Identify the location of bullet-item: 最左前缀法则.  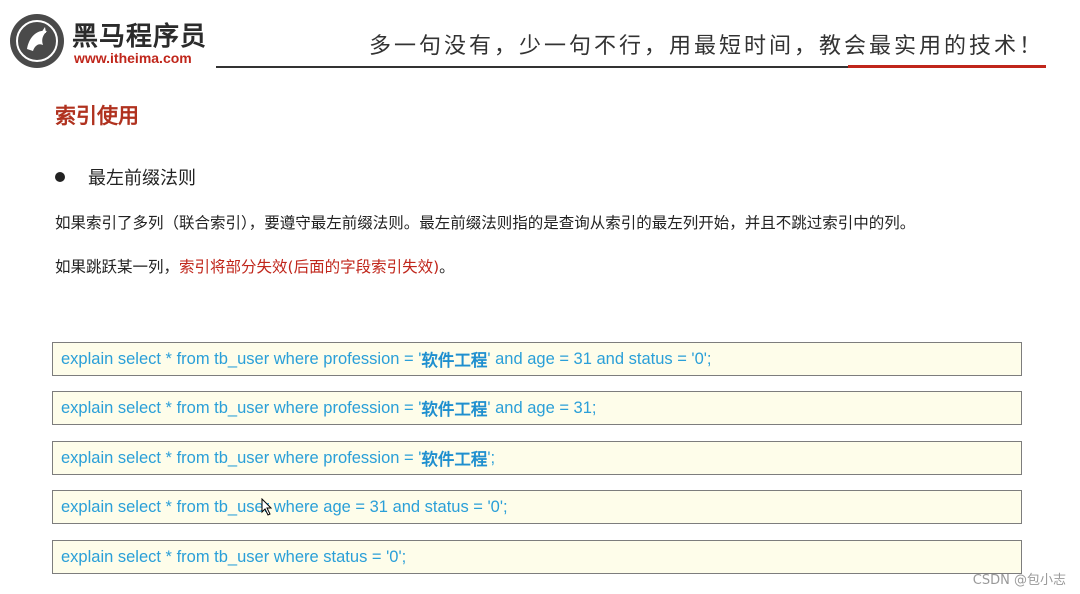
(125, 177).